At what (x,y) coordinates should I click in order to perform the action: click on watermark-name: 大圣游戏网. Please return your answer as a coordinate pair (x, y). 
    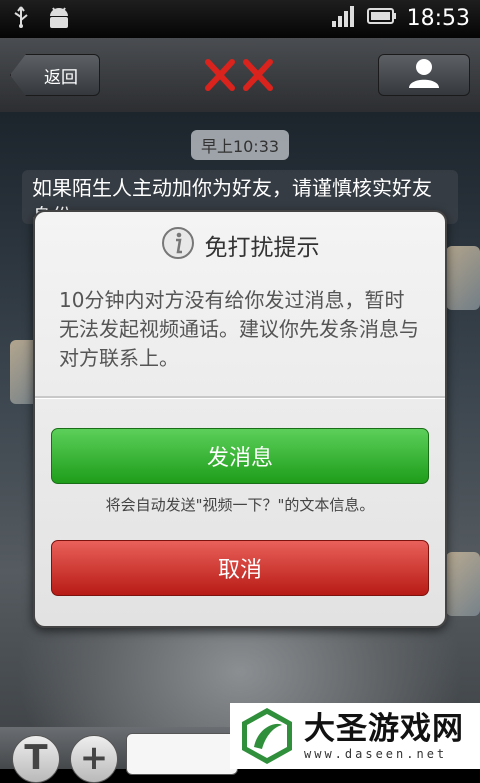
    Looking at the image, I should click on (384, 729).